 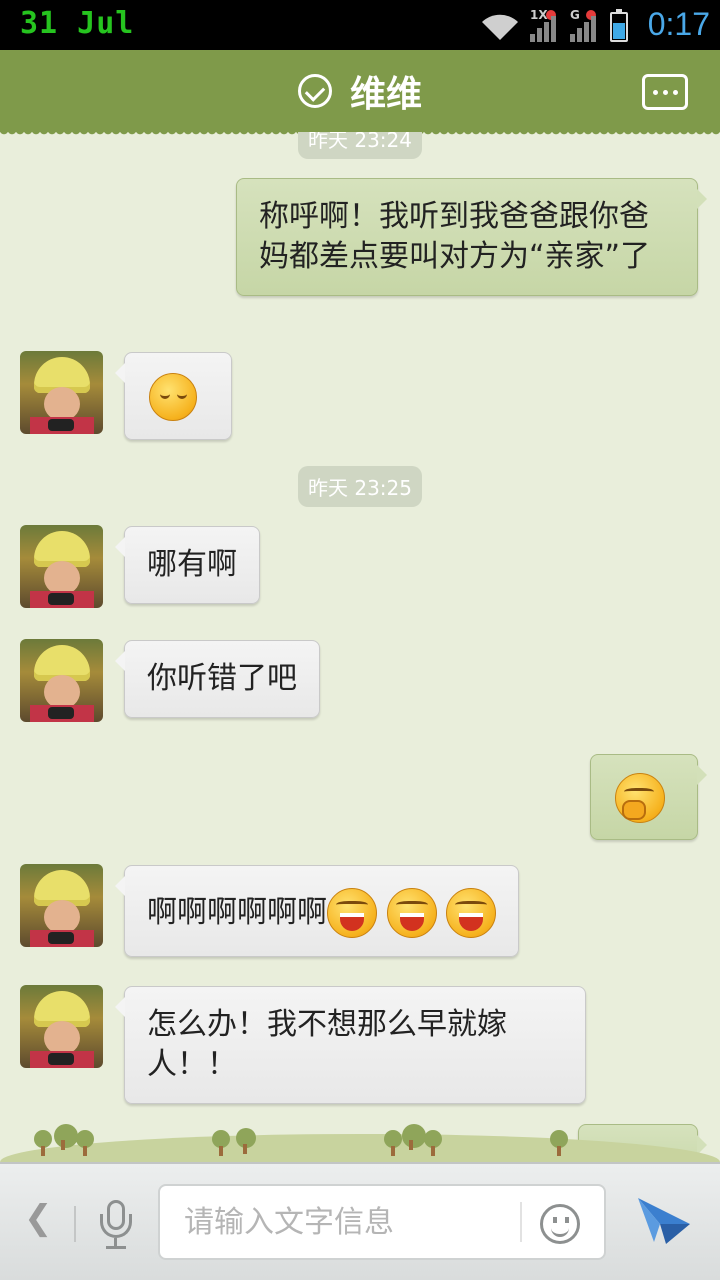 What do you see at coordinates (585, 25) in the screenshot?
I see `signal-g-icon: G` at bounding box center [585, 25].